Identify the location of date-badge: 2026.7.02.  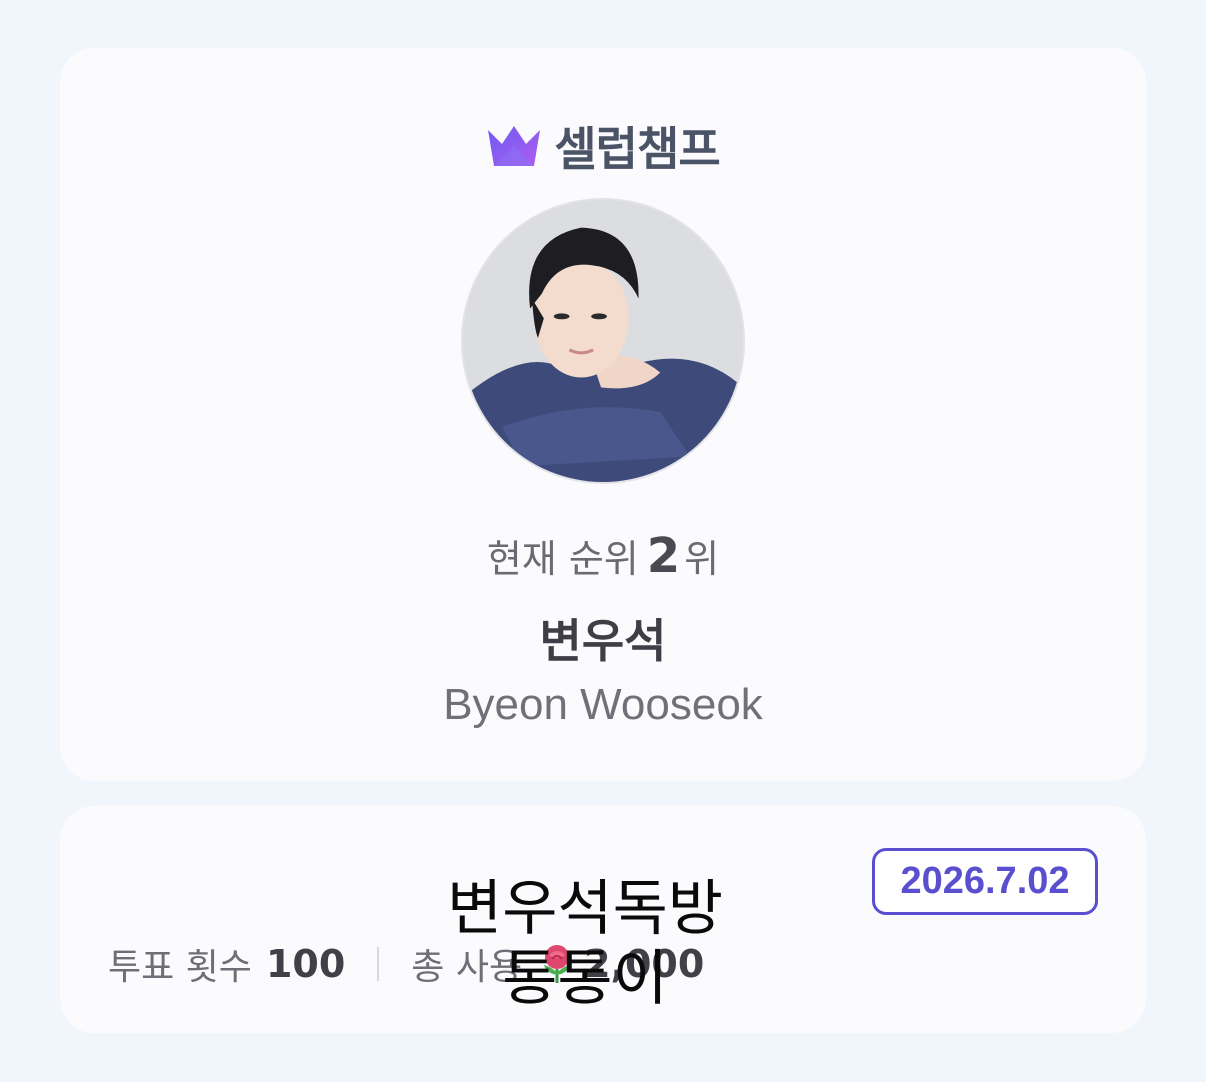
(985, 881).